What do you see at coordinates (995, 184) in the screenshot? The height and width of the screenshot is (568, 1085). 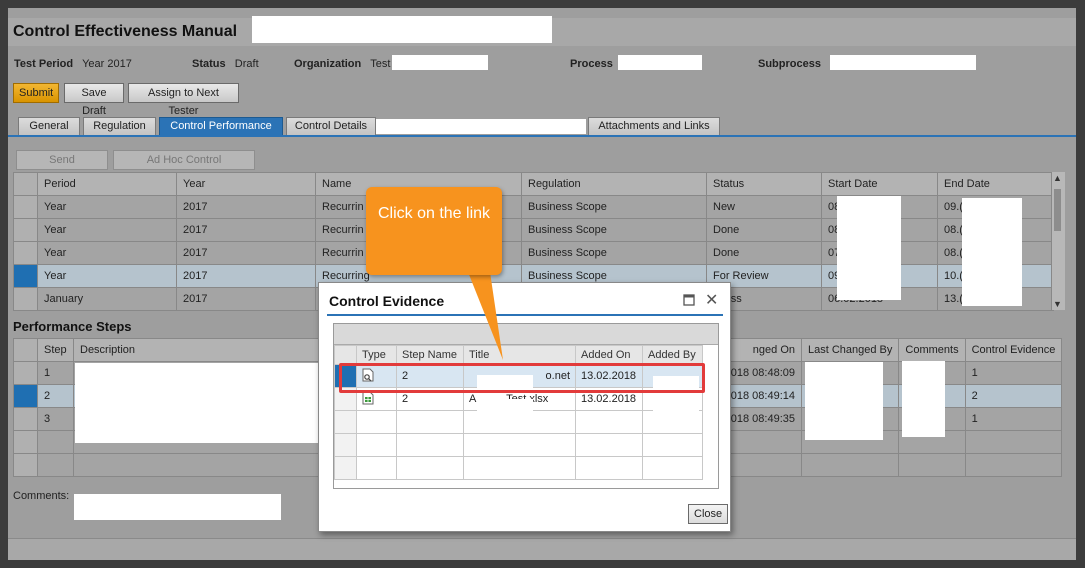 I see `column-header: End Date` at bounding box center [995, 184].